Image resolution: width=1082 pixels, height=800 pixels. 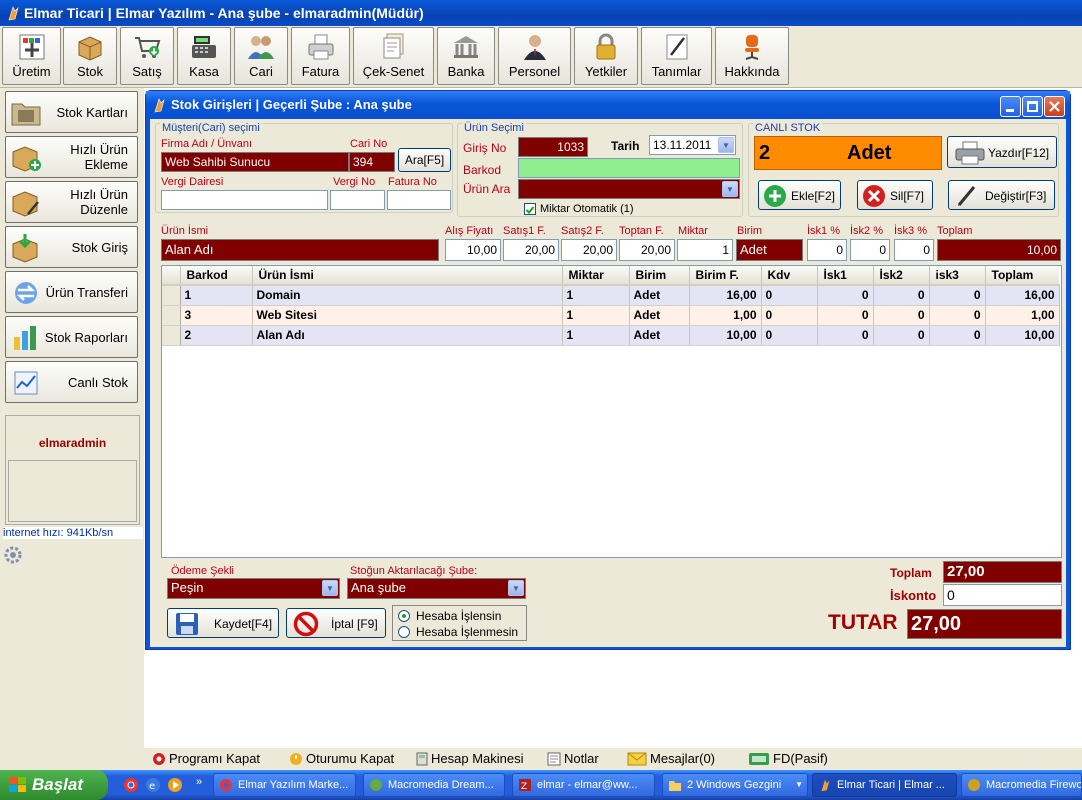 I want to click on toolbar-personel-button: Personel, so click(x=534, y=56).